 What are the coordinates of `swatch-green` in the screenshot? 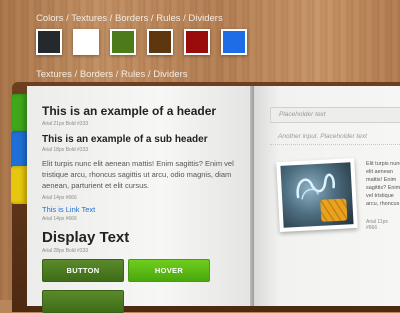 It's located at (123, 42).